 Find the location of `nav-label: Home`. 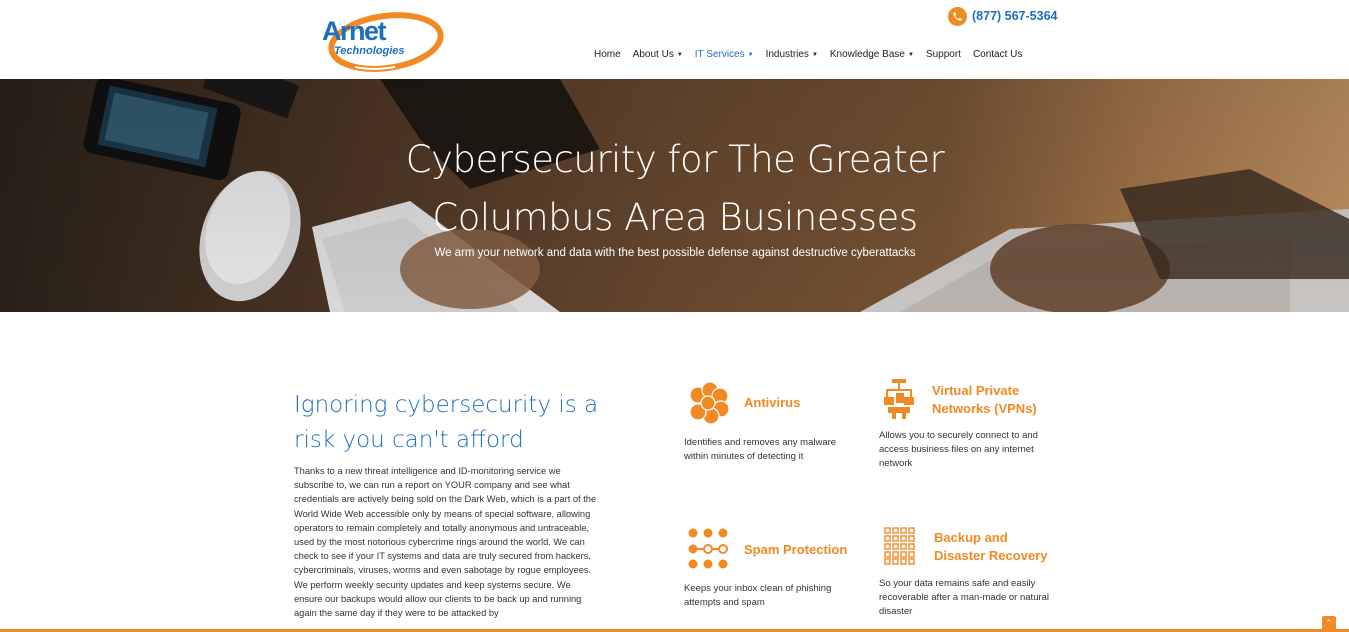

nav-label: Home is located at coordinates (607, 54).